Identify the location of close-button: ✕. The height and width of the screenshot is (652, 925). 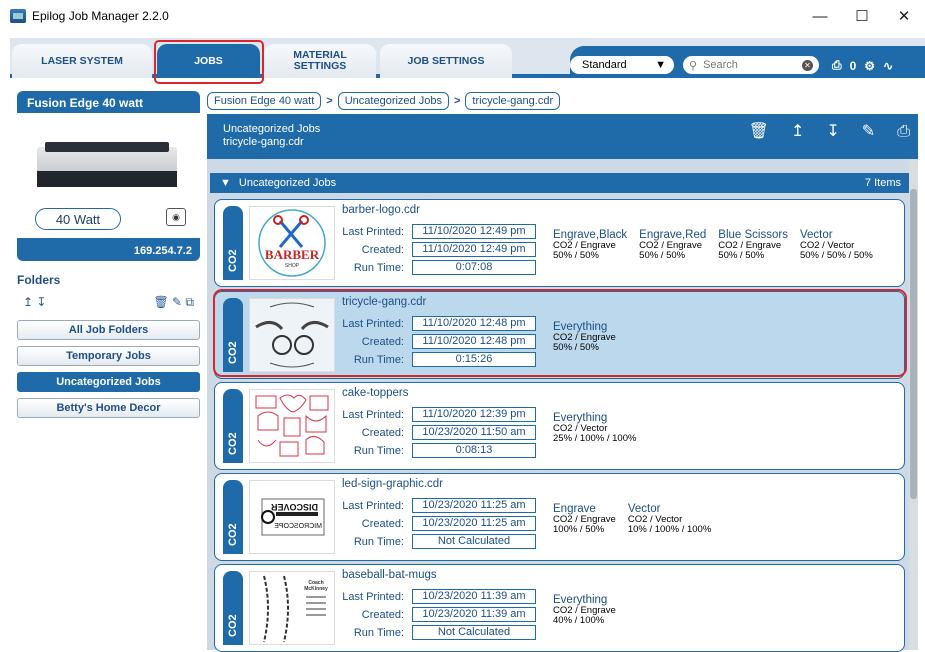
(904, 16).